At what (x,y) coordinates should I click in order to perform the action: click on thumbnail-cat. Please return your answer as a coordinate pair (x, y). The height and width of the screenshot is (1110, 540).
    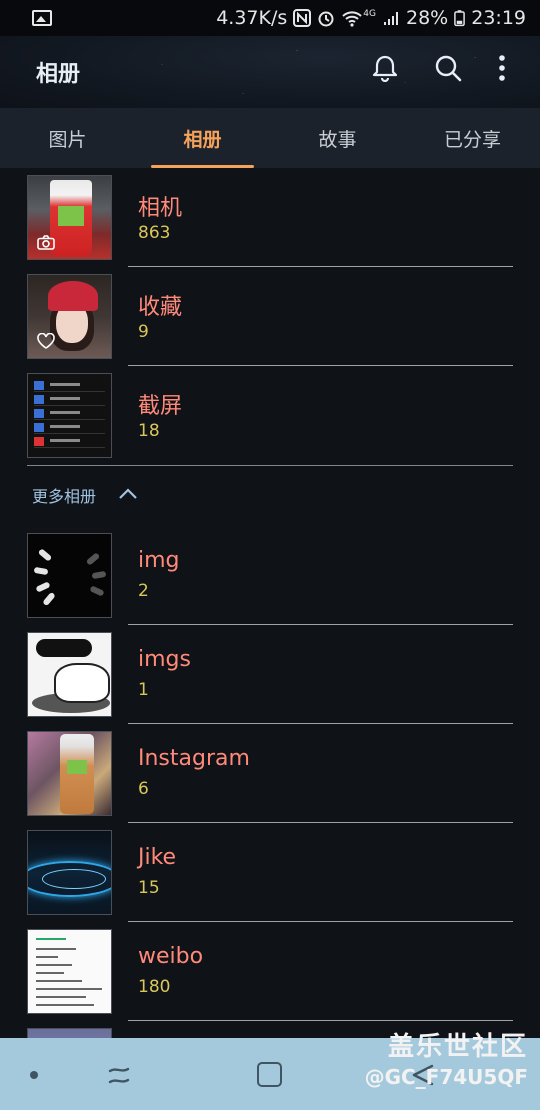
    Looking at the image, I should click on (82, 683).